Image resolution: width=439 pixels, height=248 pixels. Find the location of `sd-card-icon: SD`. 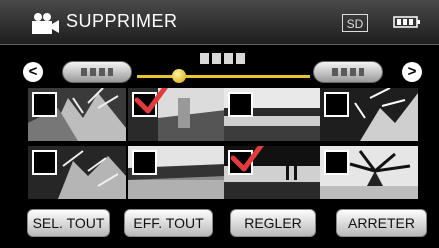

sd-card-icon: SD is located at coordinates (355, 23).